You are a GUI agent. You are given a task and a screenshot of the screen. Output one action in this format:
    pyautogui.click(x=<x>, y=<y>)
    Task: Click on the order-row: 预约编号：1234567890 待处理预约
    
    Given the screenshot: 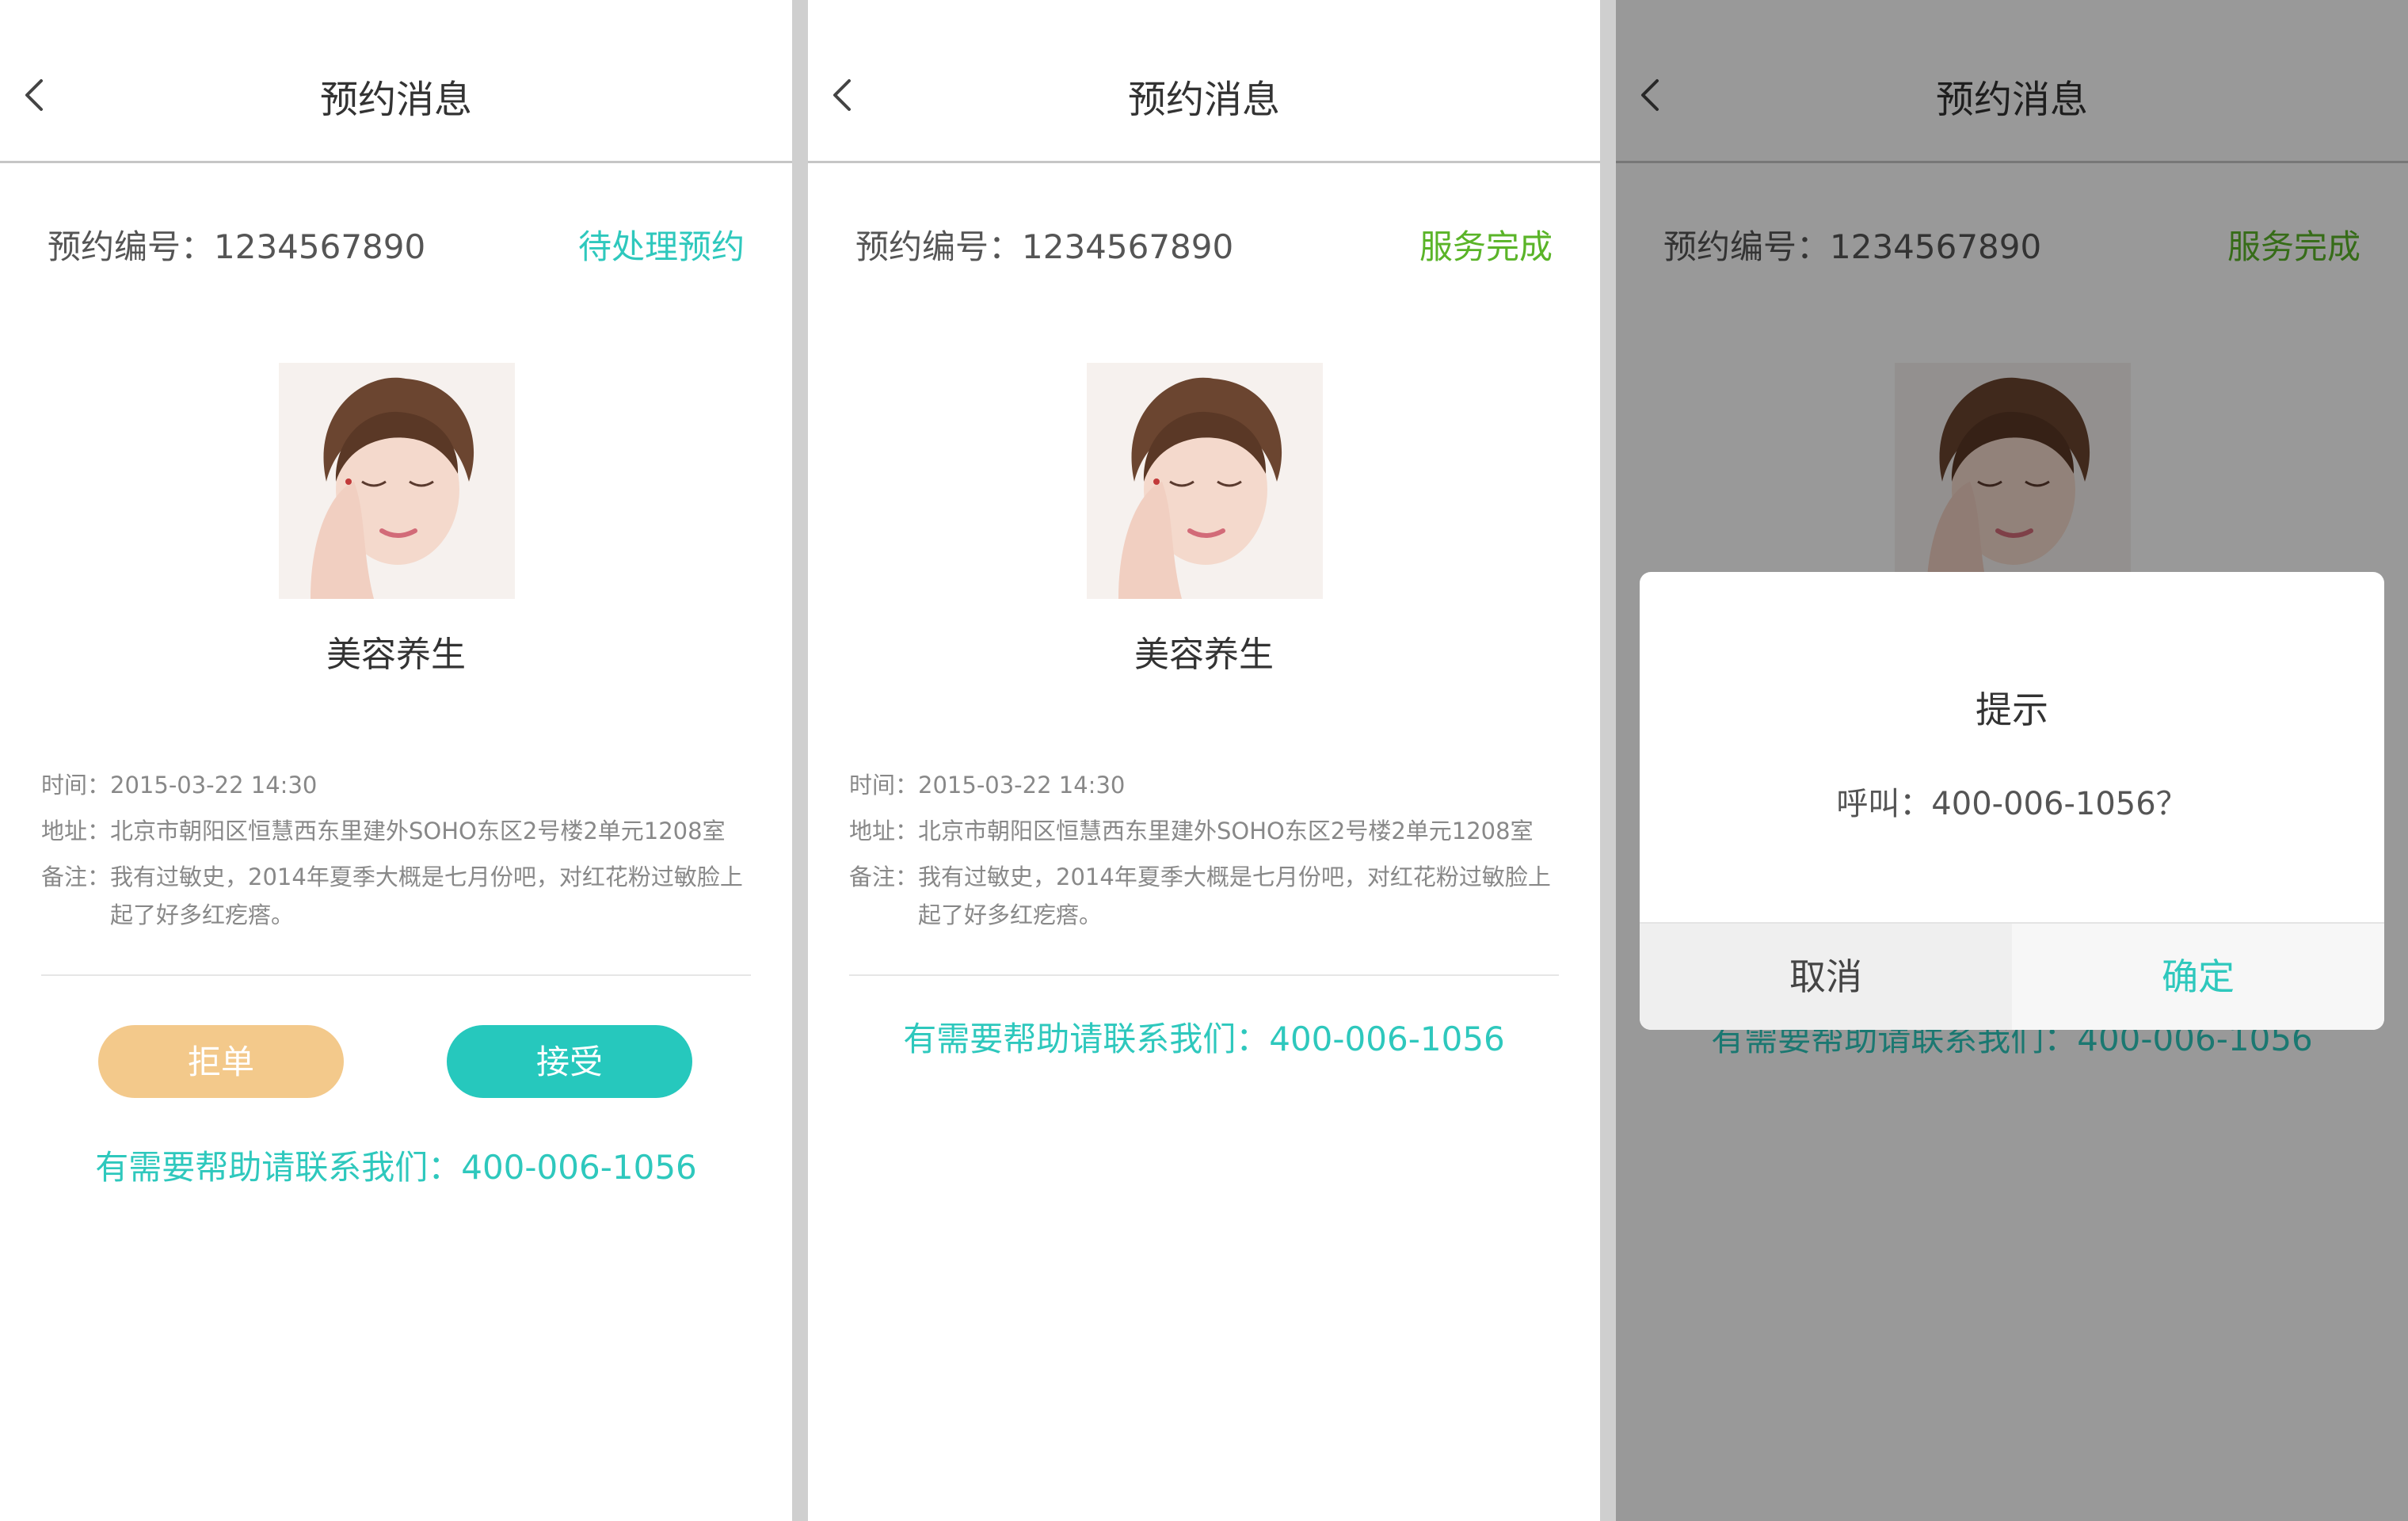 What is the action you would take?
    pyautogui.click(x=396, y=248)
    